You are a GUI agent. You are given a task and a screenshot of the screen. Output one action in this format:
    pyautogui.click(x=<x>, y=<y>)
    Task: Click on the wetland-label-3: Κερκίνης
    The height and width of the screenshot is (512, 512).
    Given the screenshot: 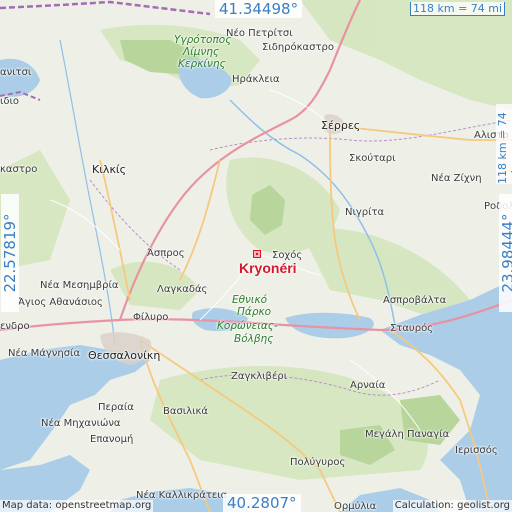 What is the action you would take?
    pyautogui.click(x=202, y=64)
    